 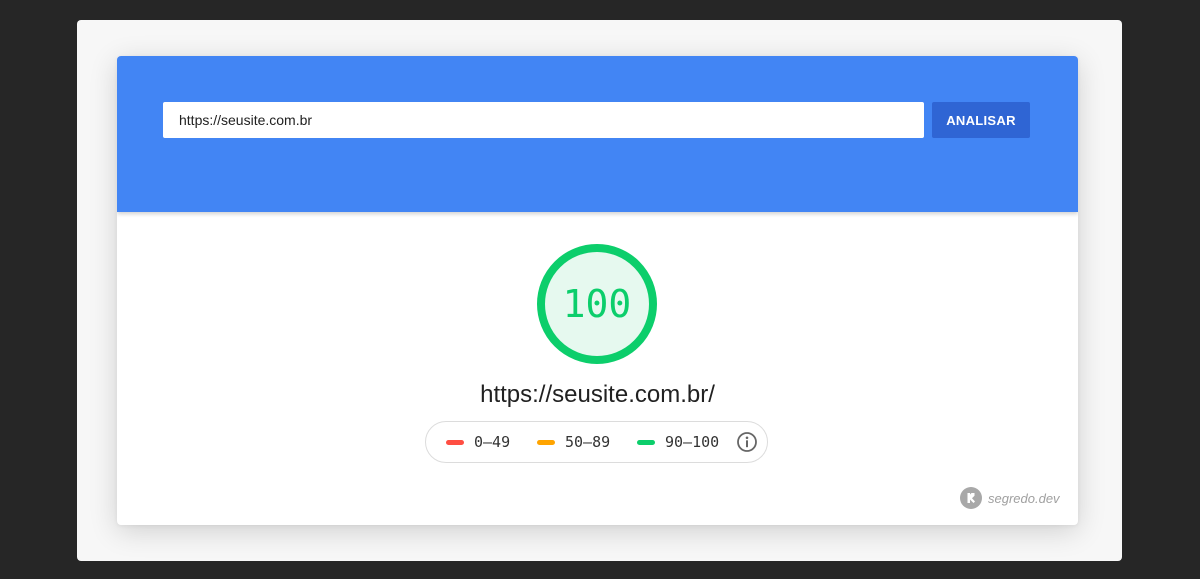 What do you see at coordinates (588, 442) in the screenshot?
I see `legend-label: 50–89` at bounding box center [588, 442].